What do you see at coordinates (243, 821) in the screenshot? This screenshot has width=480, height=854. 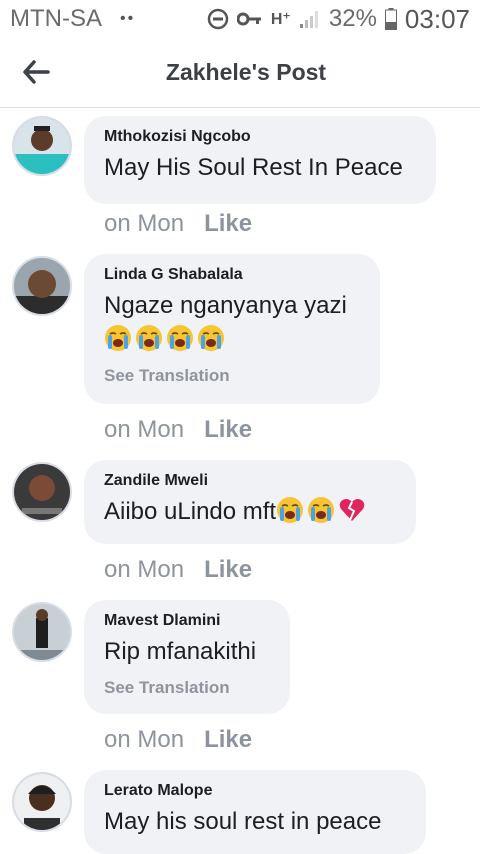 I see `comment-text: May his soul rest in peace` at bounding box center [243, 821].